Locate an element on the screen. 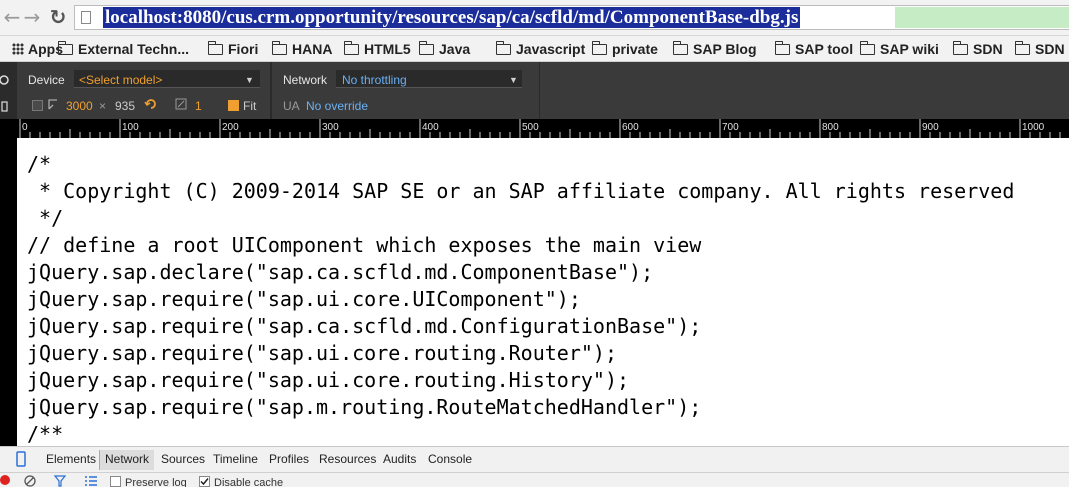  ruler-label: 500 is located at coordinates (530, 127).